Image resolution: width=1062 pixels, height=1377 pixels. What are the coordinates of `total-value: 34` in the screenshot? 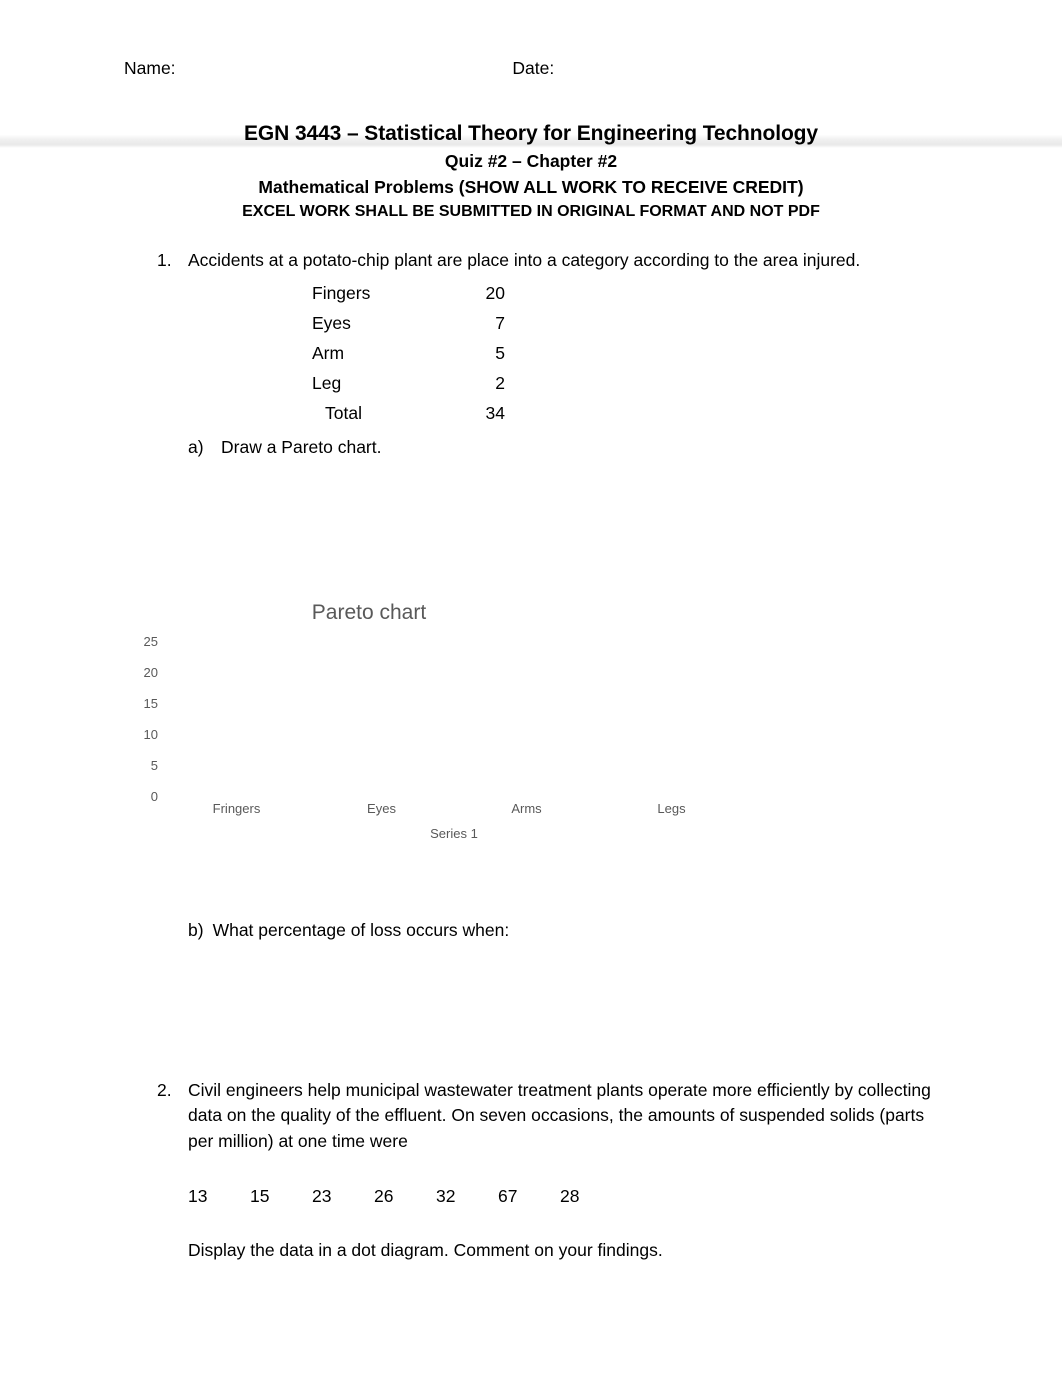 It's located at (495, 412).